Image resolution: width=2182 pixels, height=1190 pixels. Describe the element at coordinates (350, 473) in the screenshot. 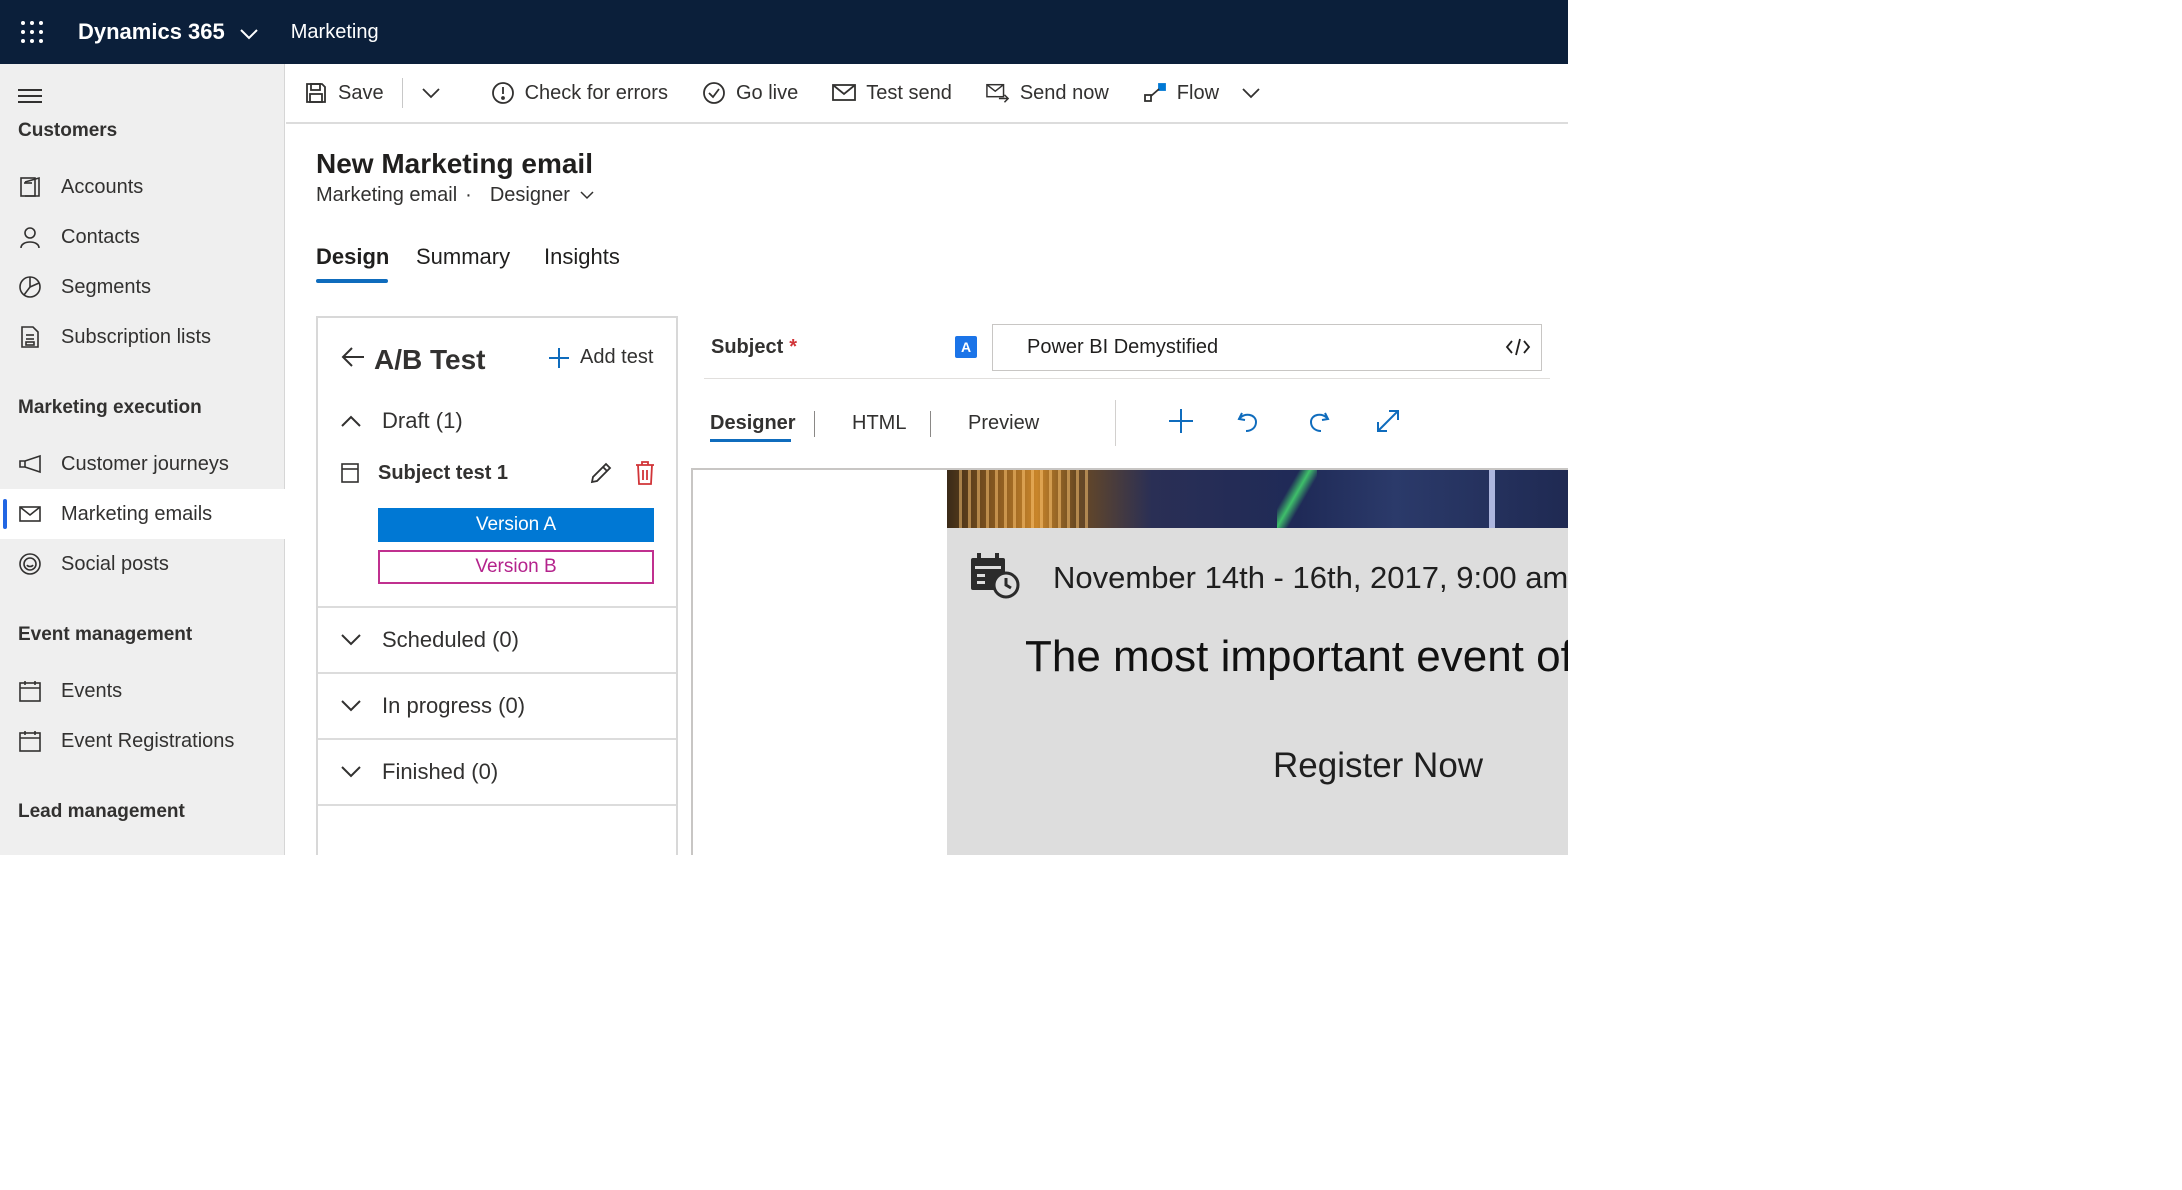

I see `test-document-icon` at that location.